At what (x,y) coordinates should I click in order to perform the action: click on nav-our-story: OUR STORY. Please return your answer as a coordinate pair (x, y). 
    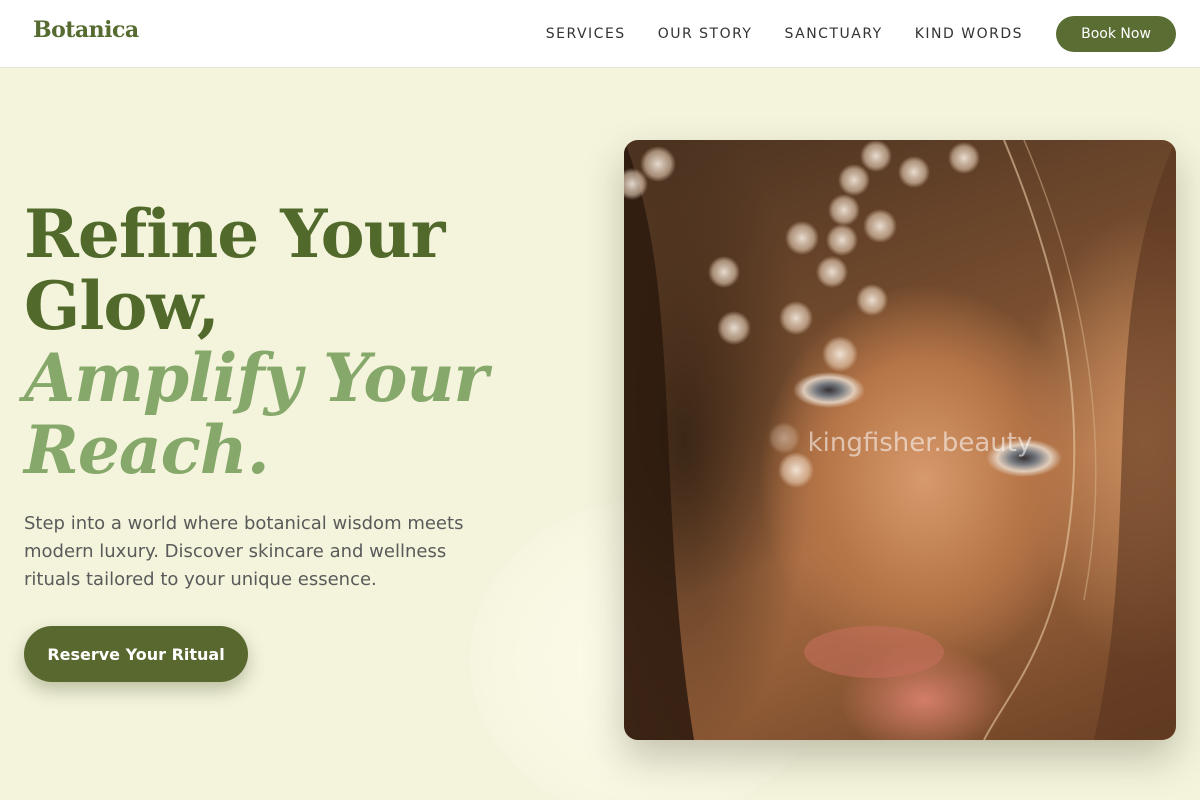
    Looking at the image, I should click on (705, 34).